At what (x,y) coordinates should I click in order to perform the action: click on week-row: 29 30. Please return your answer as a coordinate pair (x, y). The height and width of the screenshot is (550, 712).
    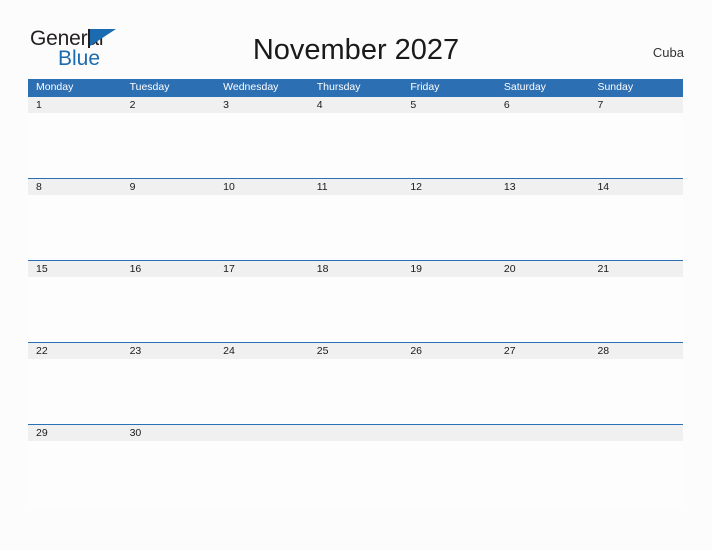
    Looking at the image, I should click on (355, 465).